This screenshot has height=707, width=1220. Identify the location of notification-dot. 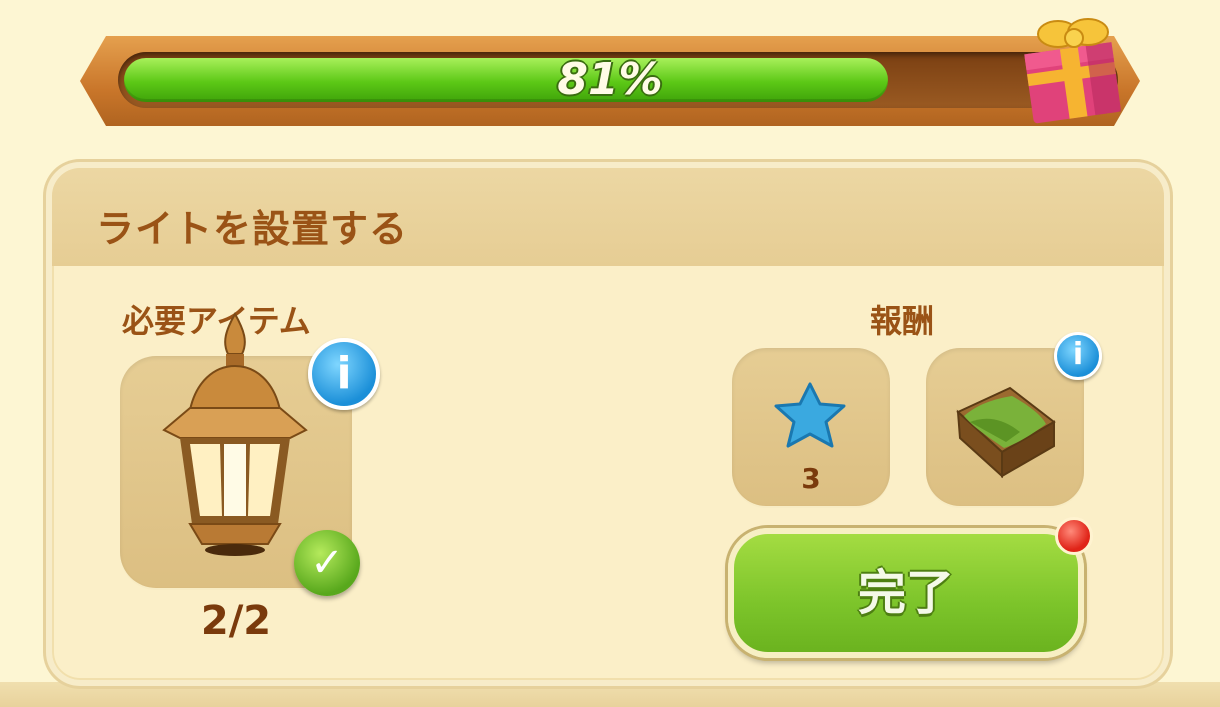
(1074, 536).